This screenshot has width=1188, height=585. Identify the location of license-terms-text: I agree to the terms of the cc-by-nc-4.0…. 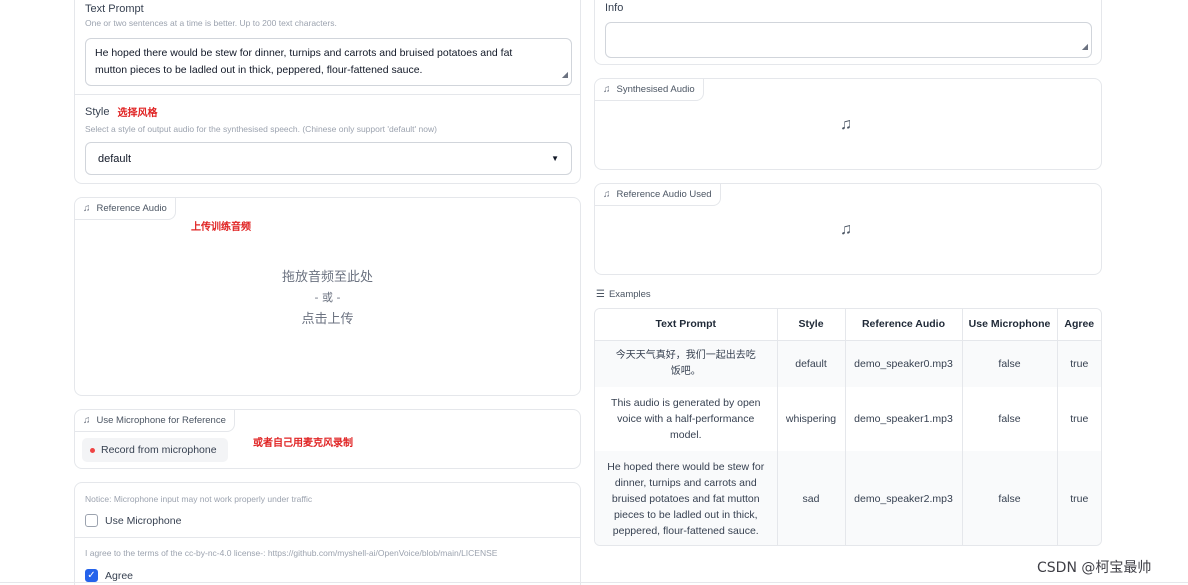
(291, 553).